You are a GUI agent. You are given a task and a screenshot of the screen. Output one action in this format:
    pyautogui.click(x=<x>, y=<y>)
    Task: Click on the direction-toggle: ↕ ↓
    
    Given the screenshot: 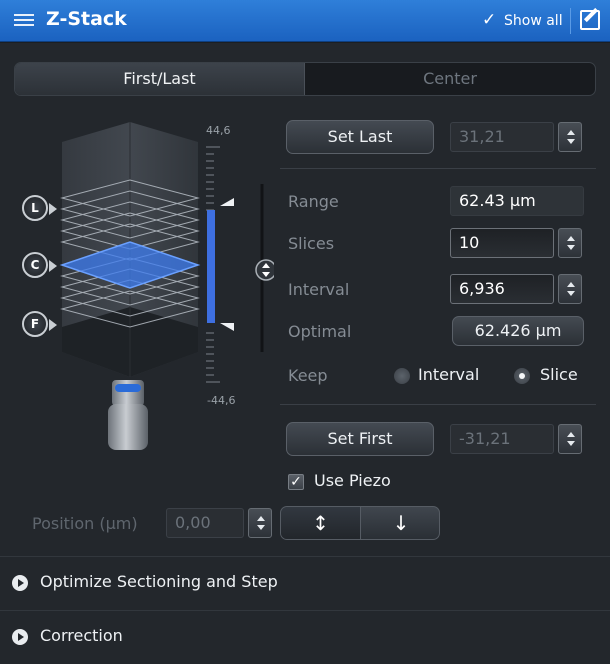 What is the action you would take?
    pyautogui.click(x=360, y=523)
    